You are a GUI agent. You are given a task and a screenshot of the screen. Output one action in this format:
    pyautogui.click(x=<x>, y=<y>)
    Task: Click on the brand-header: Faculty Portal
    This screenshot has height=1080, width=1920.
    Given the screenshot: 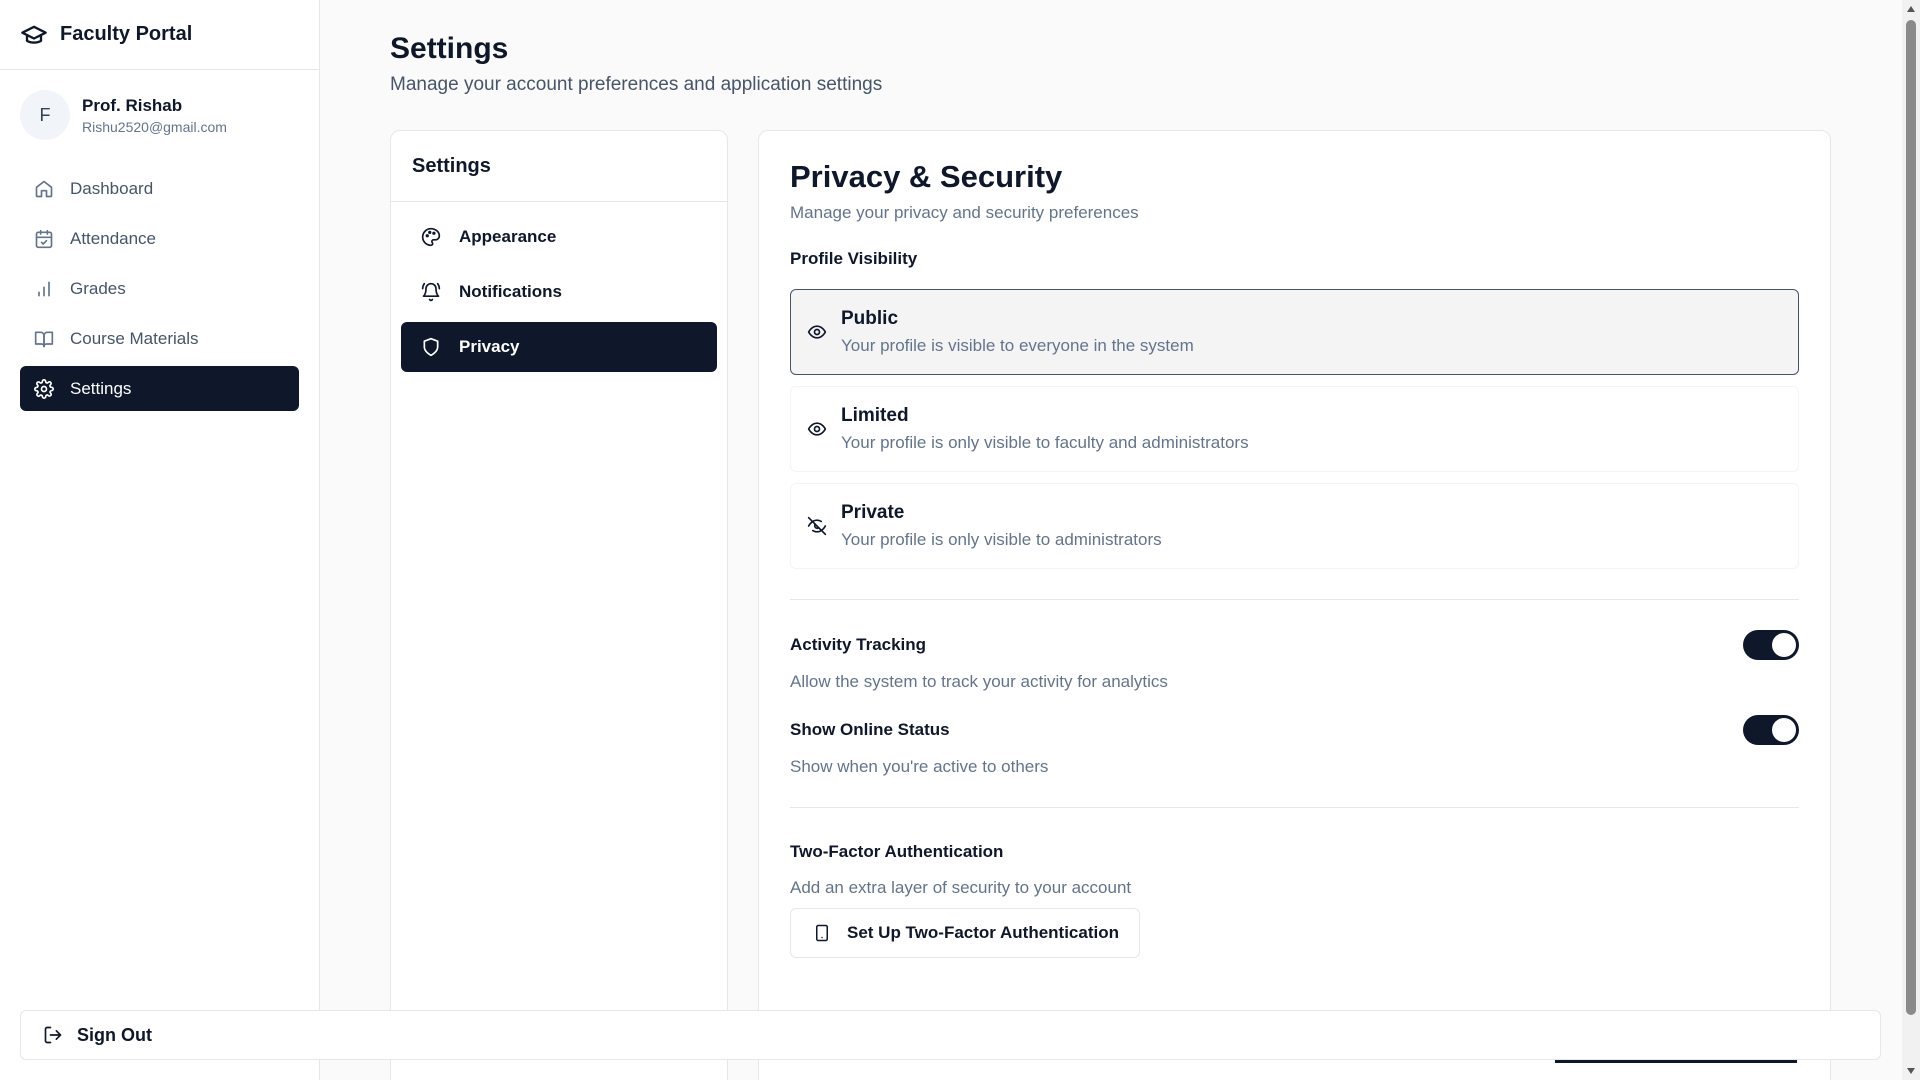 What is the action you would take?
    pyautogui.click(x=159, y=35)
    